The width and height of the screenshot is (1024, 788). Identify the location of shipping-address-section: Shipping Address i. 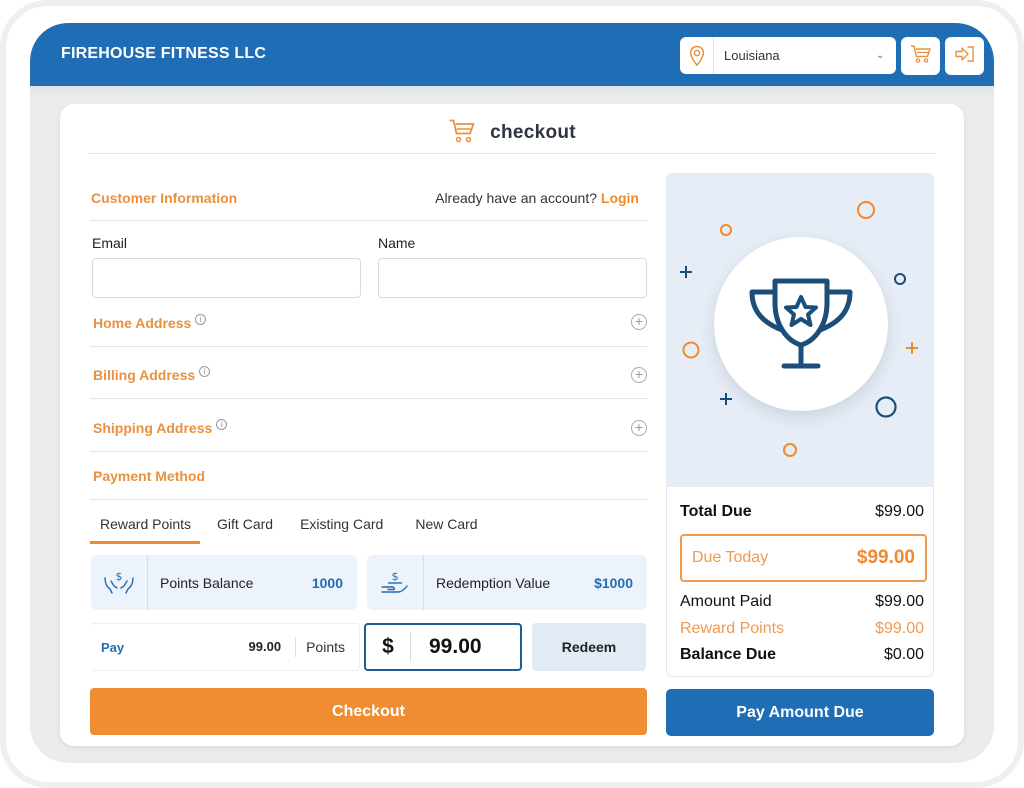
(160, 427).